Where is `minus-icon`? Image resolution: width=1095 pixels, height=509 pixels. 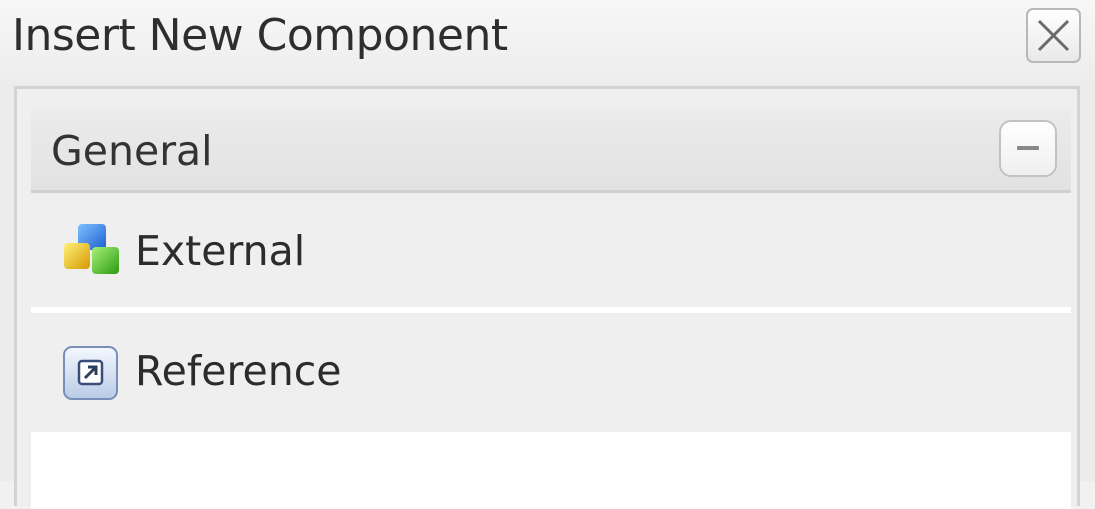 minus-icon is located at coordinates (1028, 148).